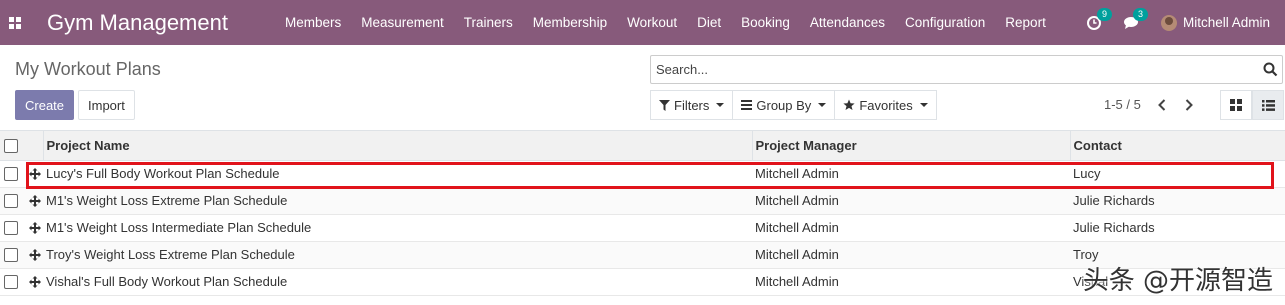 This screenshot has width=1285, height=305. I want to click on menu-item-measurement: Measurement, so click(402, 22).